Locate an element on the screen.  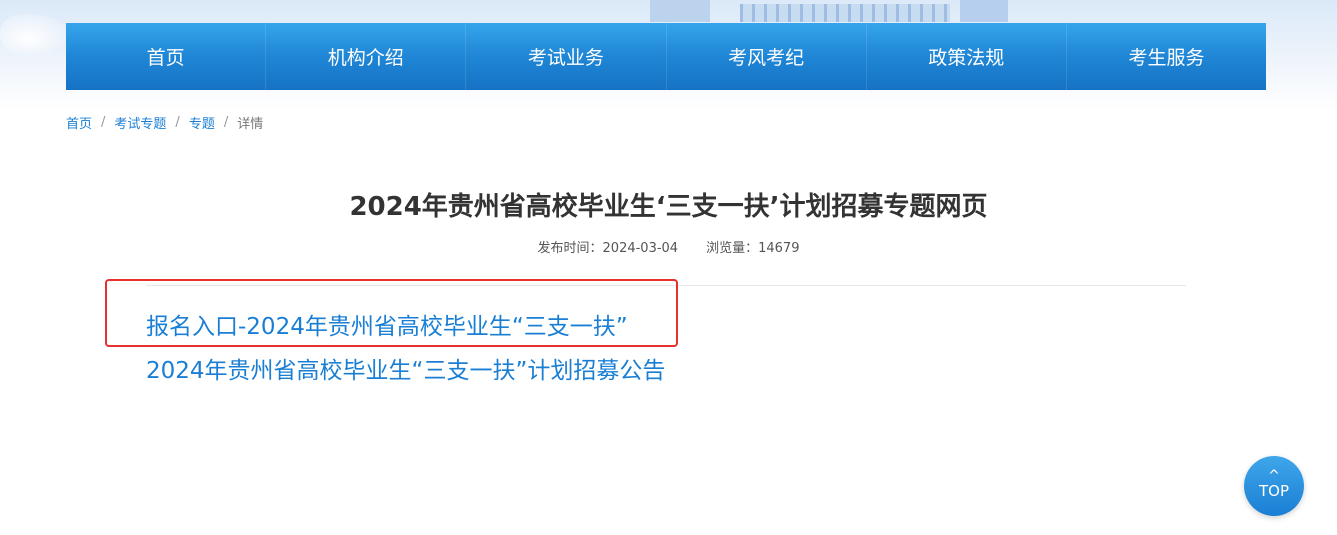
breadcrumb-topics: 专题 is located at coordinates (202, 122).